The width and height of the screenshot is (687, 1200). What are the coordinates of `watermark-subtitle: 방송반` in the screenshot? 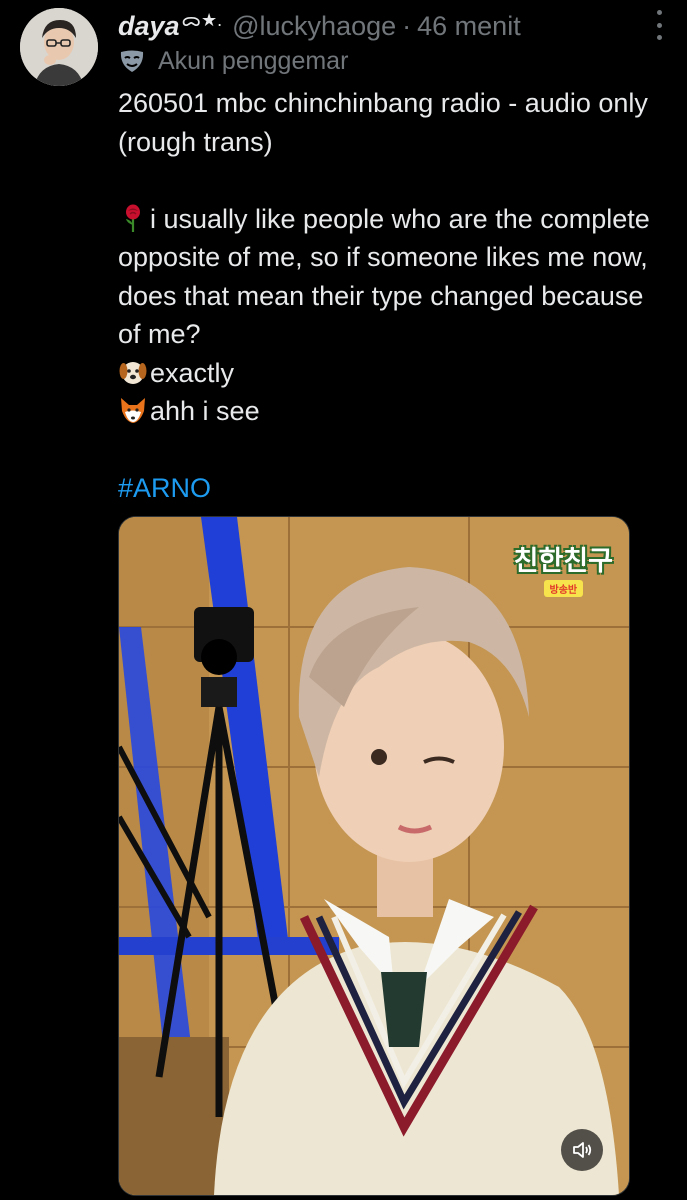 It's located at (563, 588).